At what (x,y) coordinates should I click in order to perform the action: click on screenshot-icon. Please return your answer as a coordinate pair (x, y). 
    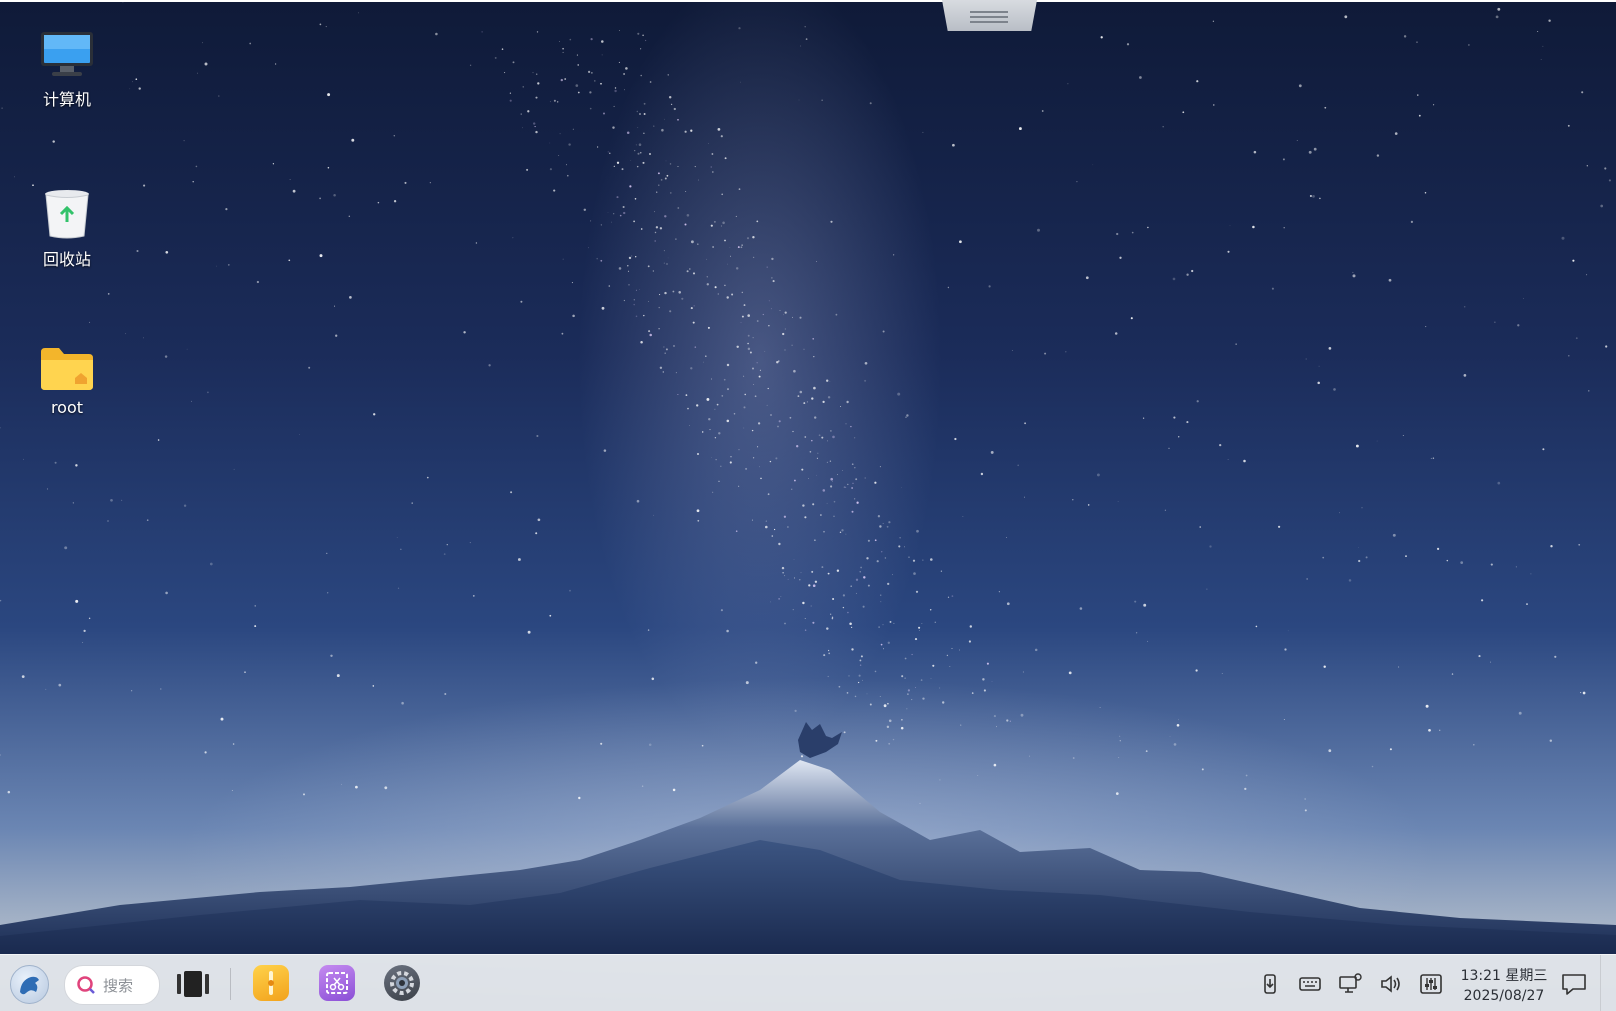
    Looking at the image, I should click on (337, 983).